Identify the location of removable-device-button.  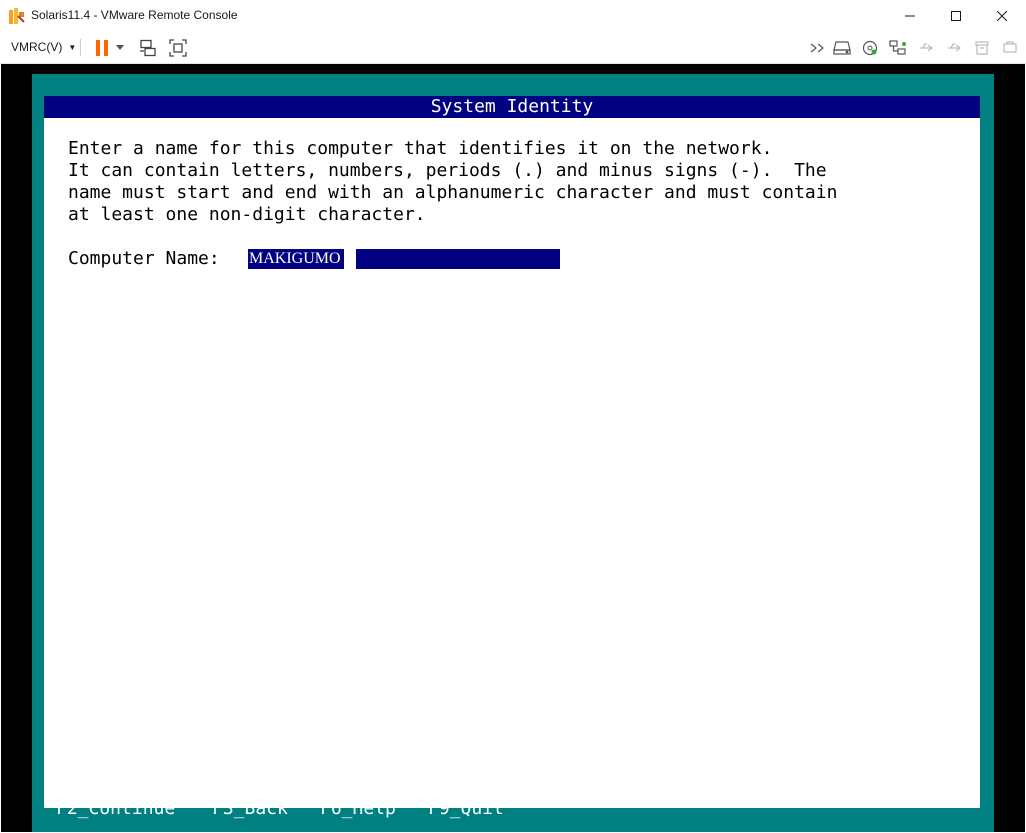
(982, 48).